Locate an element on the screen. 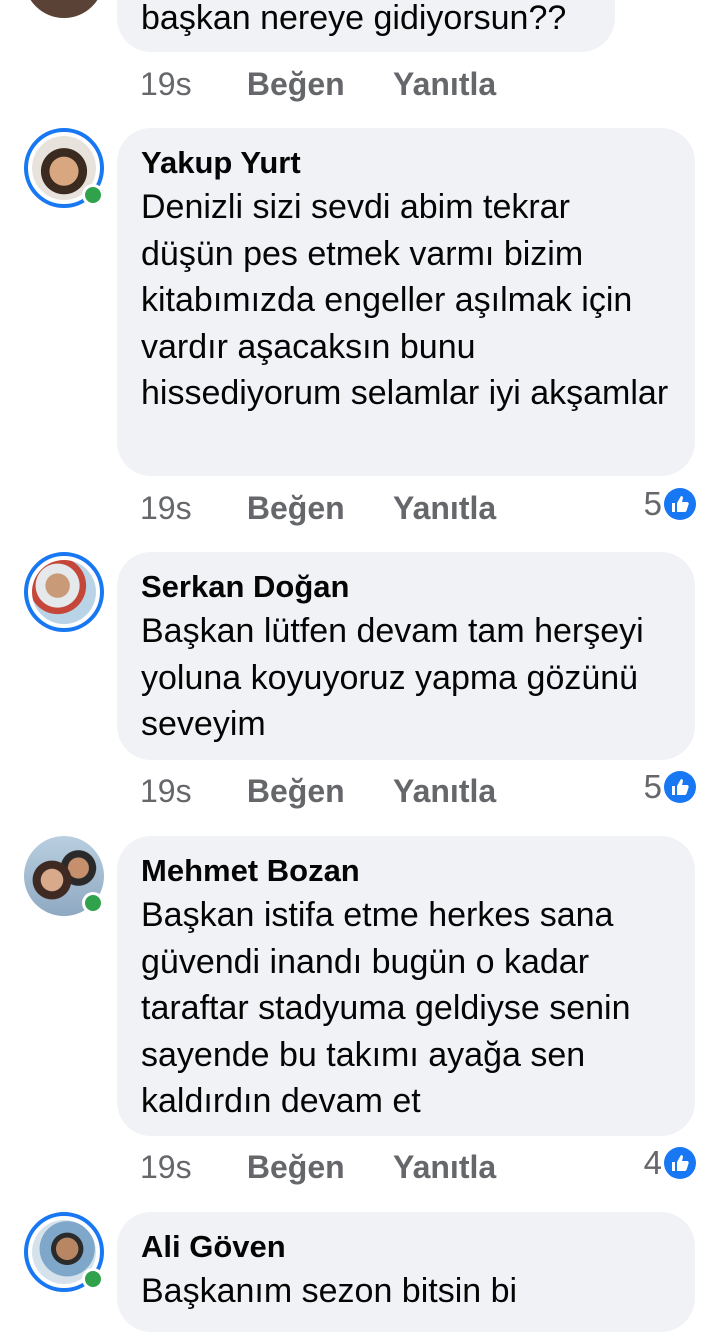 This screenshot has width=720, height=1332. comment-text: başkan nereye gidiyorsun?? is located at coordinates (354, 18).